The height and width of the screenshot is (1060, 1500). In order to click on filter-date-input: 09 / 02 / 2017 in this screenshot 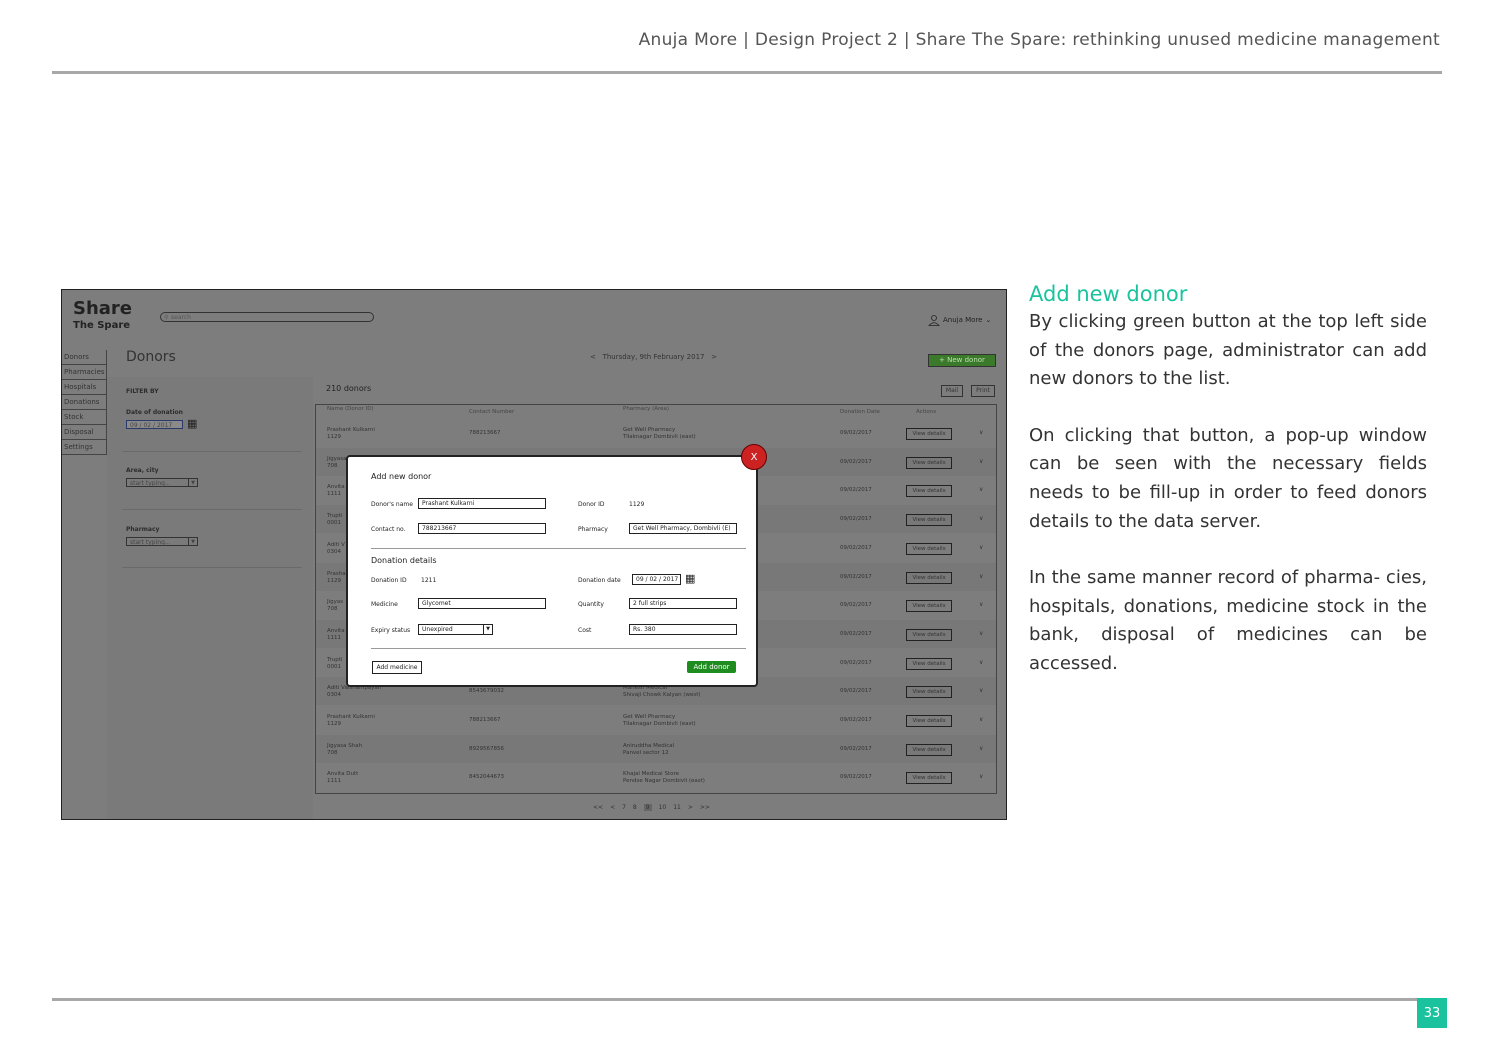, I will do `click(154, 424)`.